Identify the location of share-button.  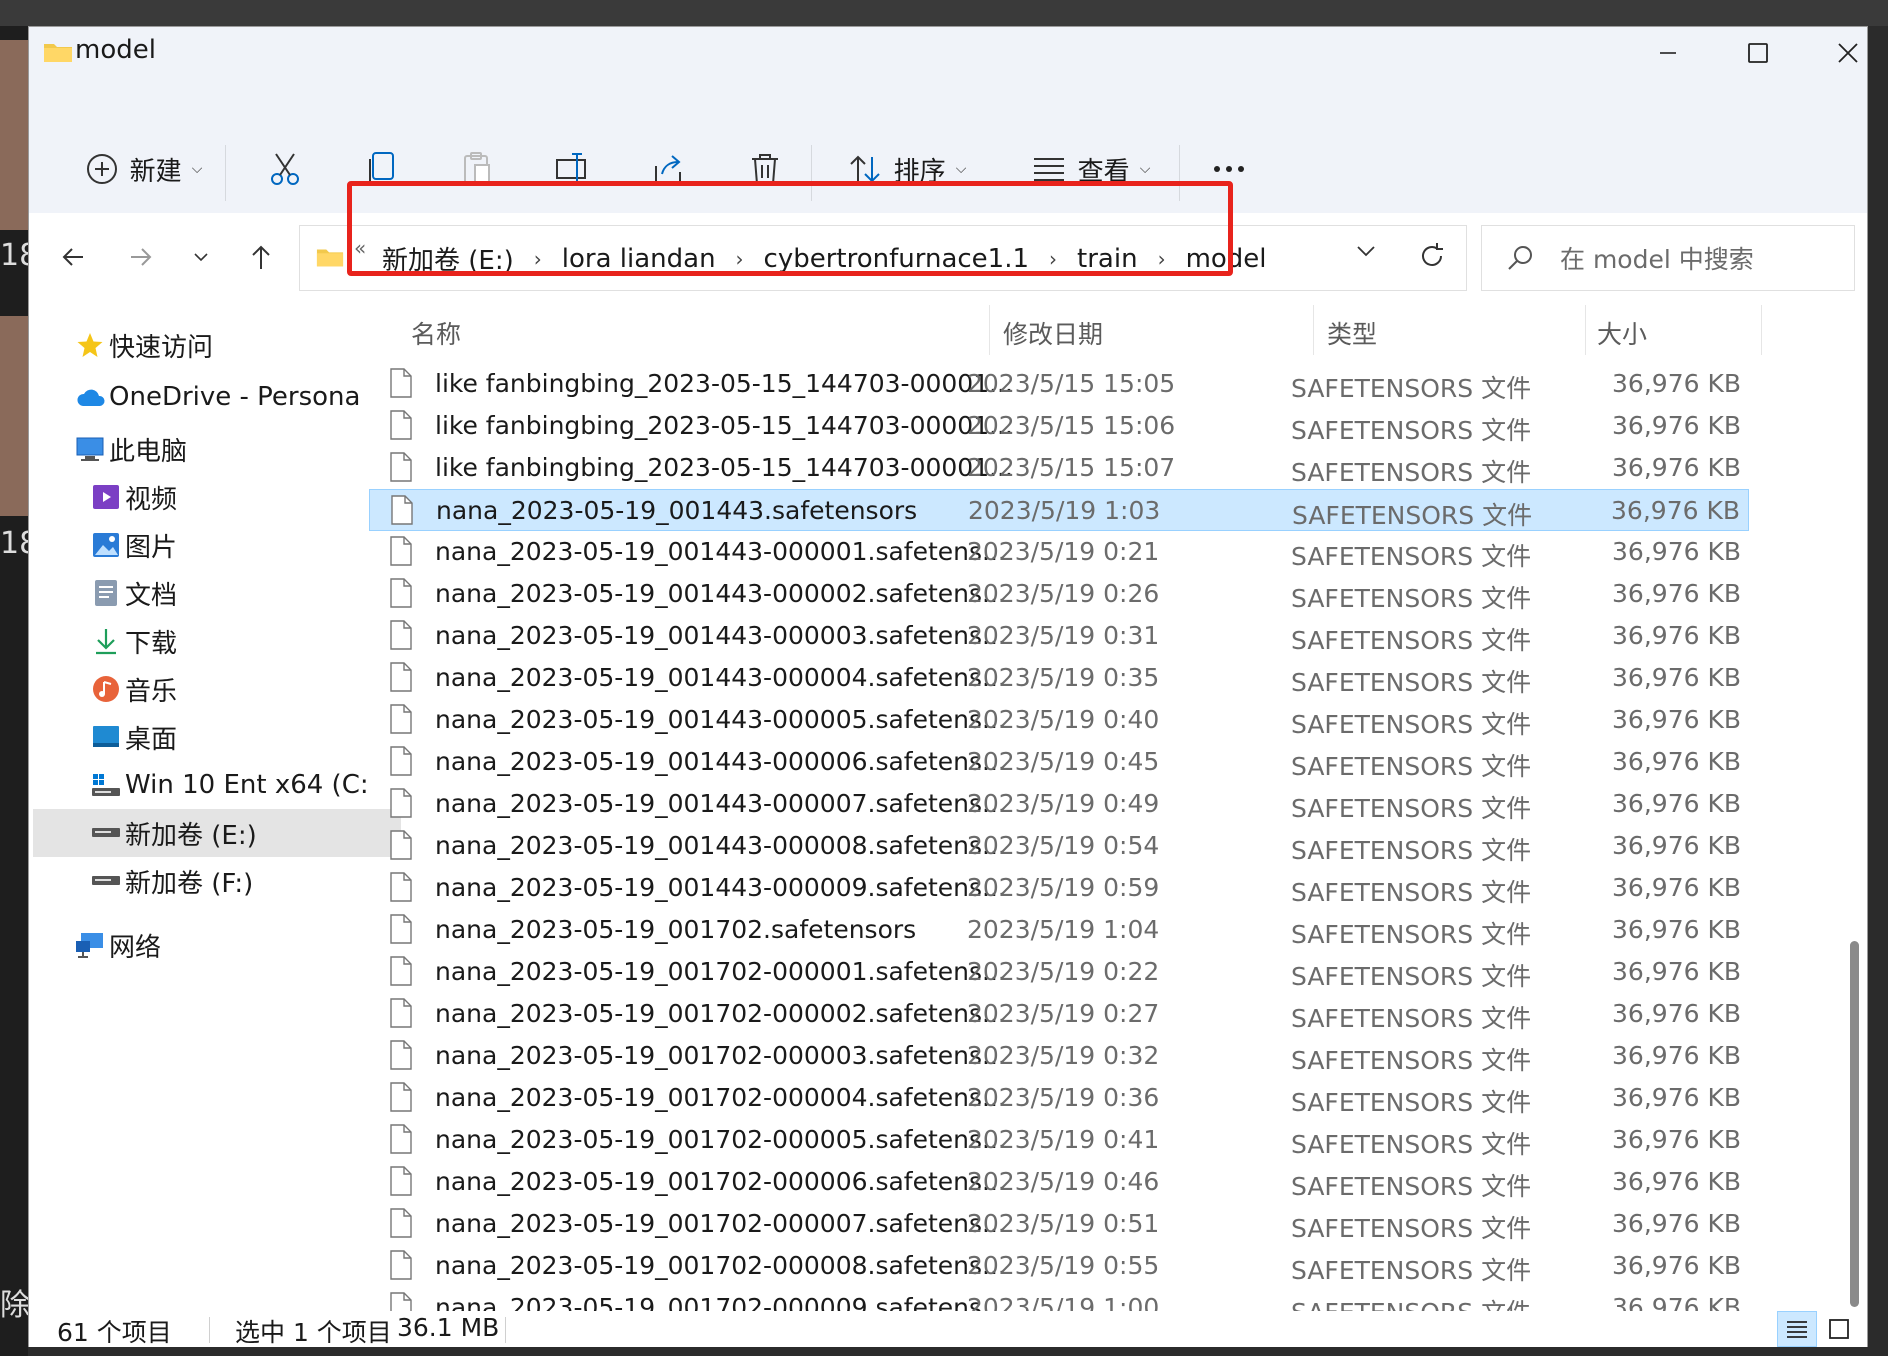
(669, 169).